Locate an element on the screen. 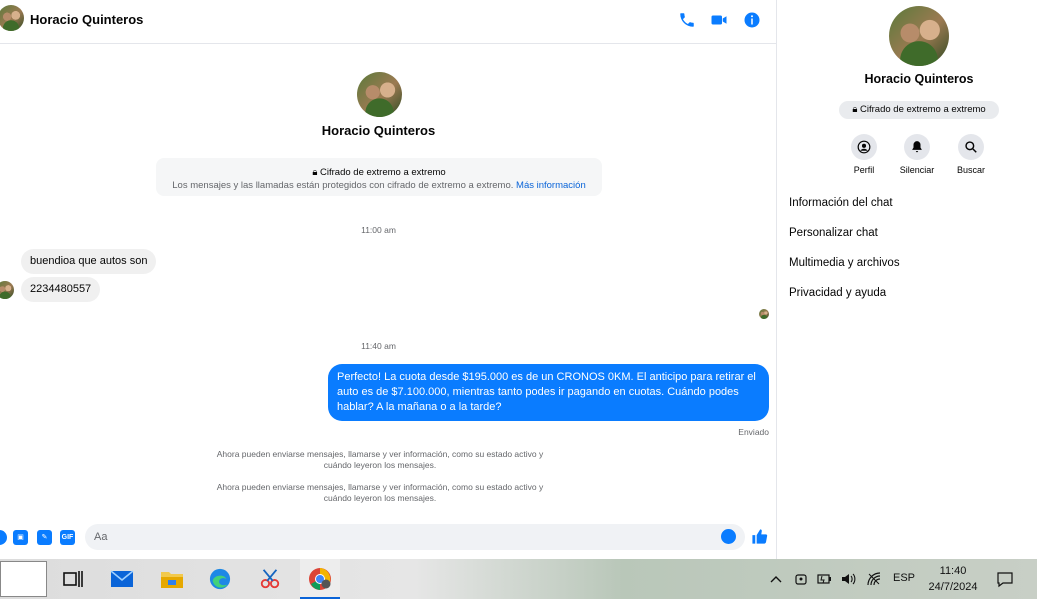  clock-date: 24/7/2024 is located at coordinates (953, 587).